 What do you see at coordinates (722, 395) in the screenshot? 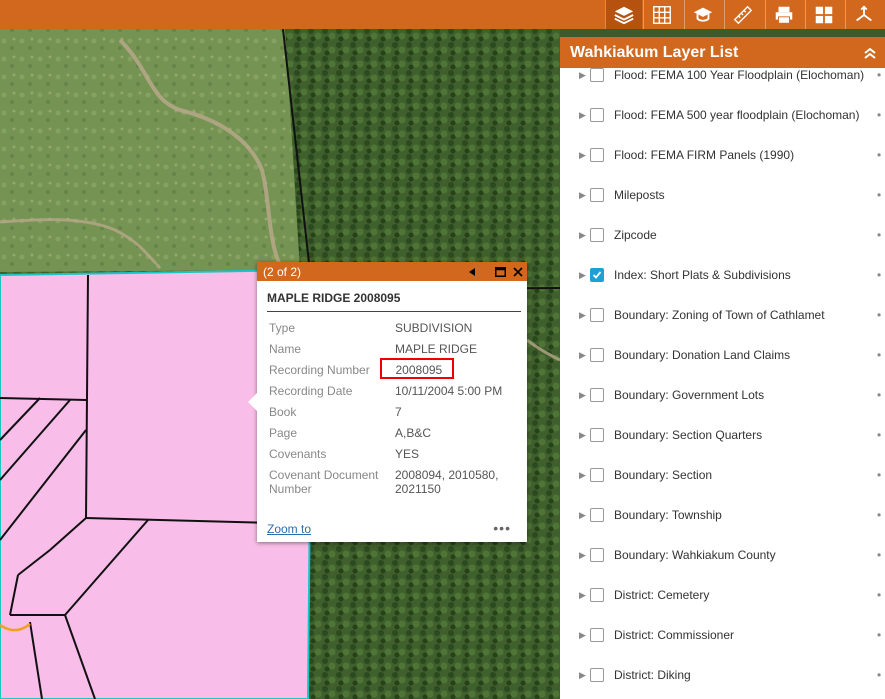
I see `layer-item: ▶ Boundary: Government Lots •` at bounding box center [722, 395].